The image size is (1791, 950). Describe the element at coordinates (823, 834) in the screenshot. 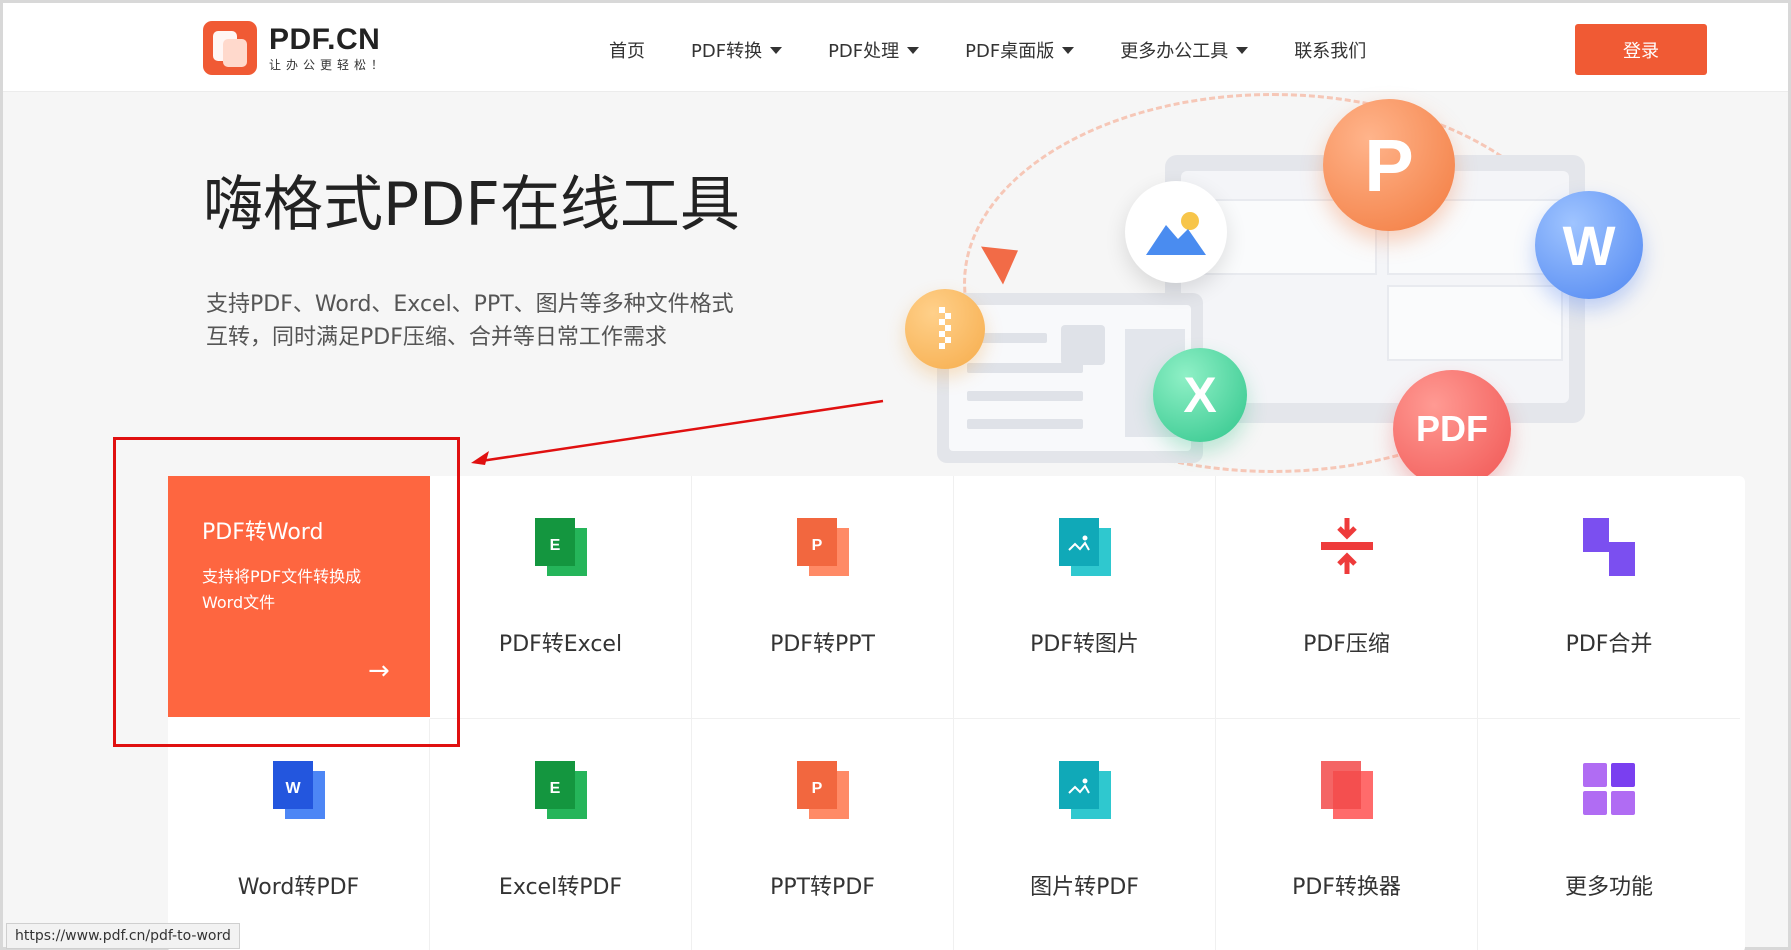

I see `tool-ppt-to-pdf: P PPT转PDF` at that location.